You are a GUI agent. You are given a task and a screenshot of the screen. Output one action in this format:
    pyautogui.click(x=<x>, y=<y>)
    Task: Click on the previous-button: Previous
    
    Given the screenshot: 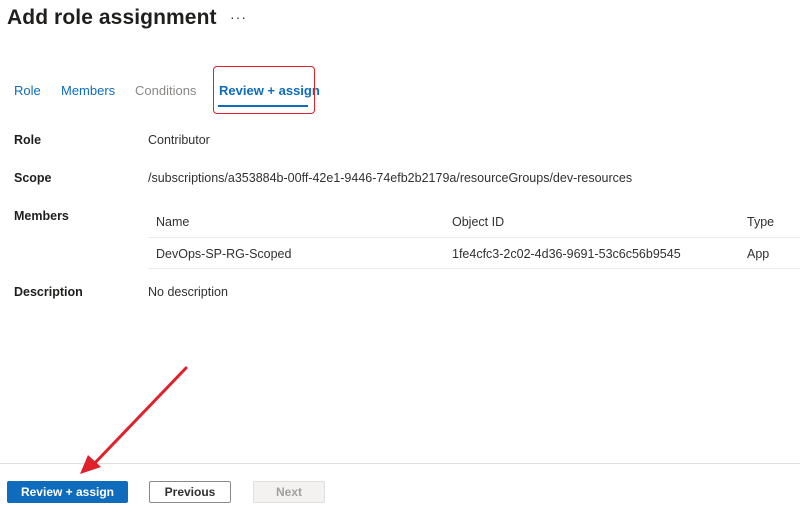 What is the action you would take?
    pyautogui.click(x=190, y=492)
    